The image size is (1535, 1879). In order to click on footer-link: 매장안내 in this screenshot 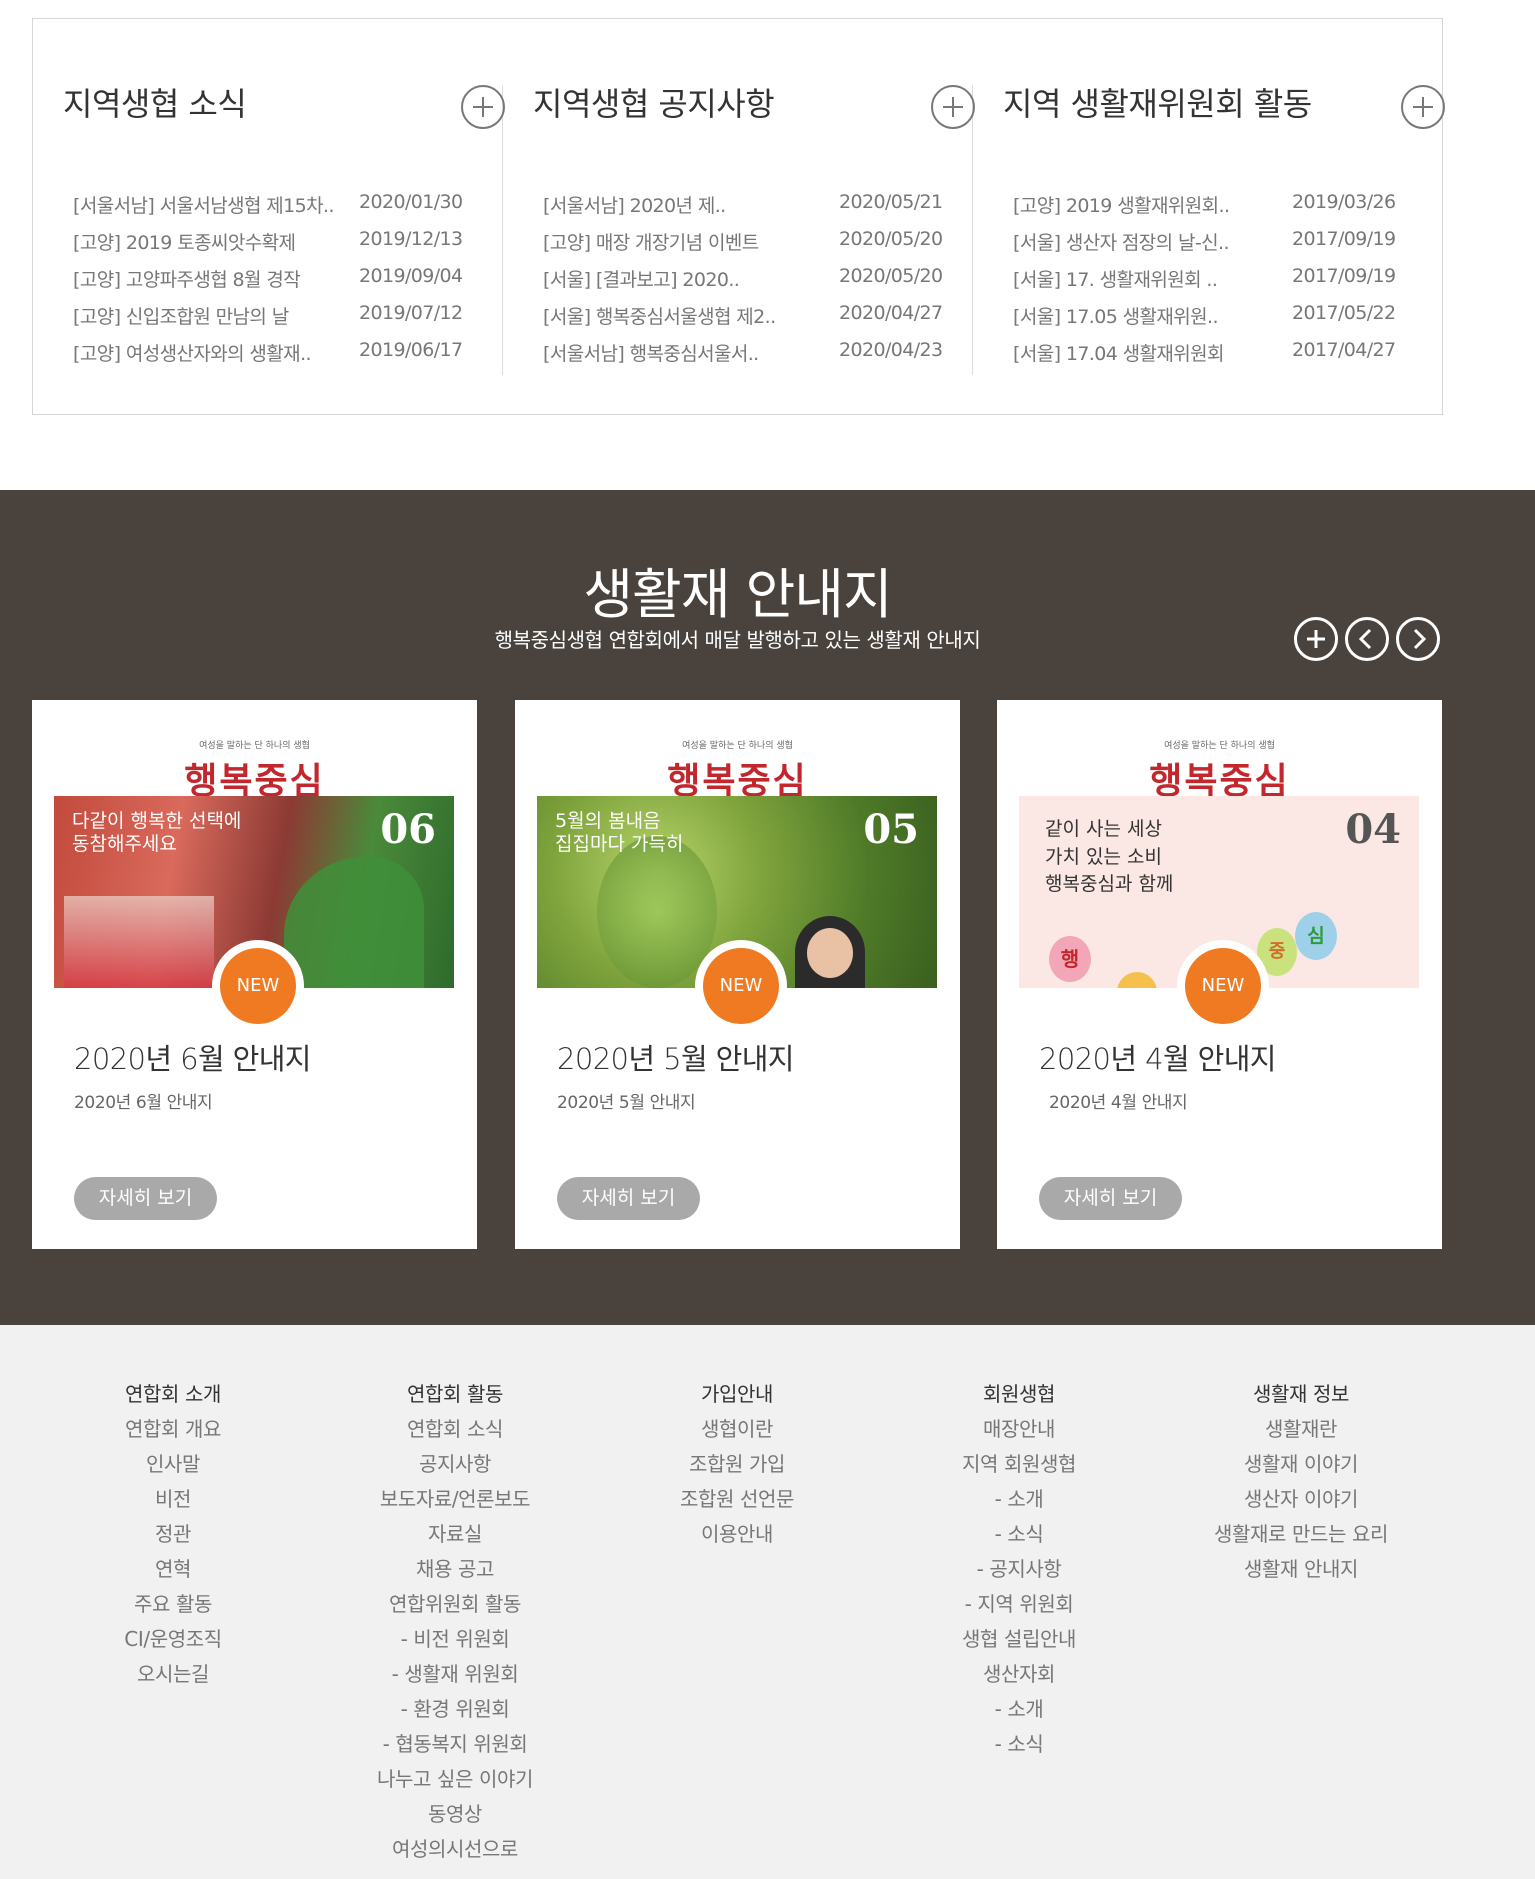, I will do `click(1019, 1429)`.